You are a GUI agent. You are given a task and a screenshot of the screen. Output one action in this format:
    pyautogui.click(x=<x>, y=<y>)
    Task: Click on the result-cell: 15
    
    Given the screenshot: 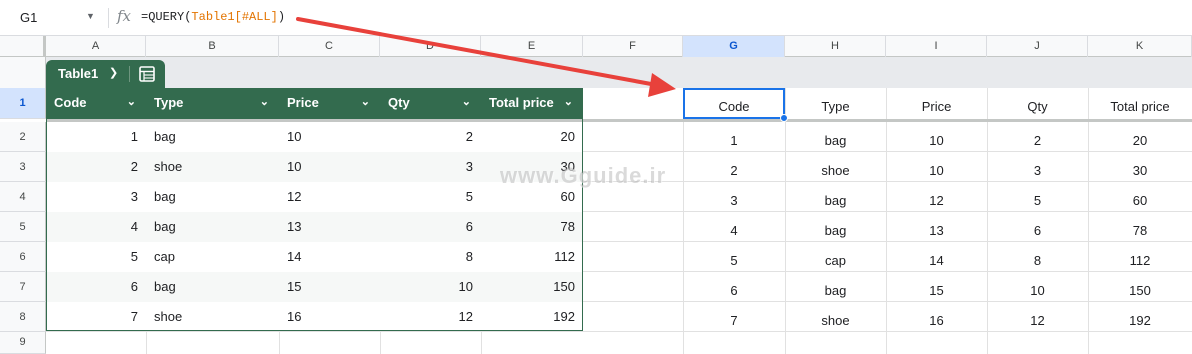 What is the action you would take?
    pyautogui.click(x=936, y=291)
    